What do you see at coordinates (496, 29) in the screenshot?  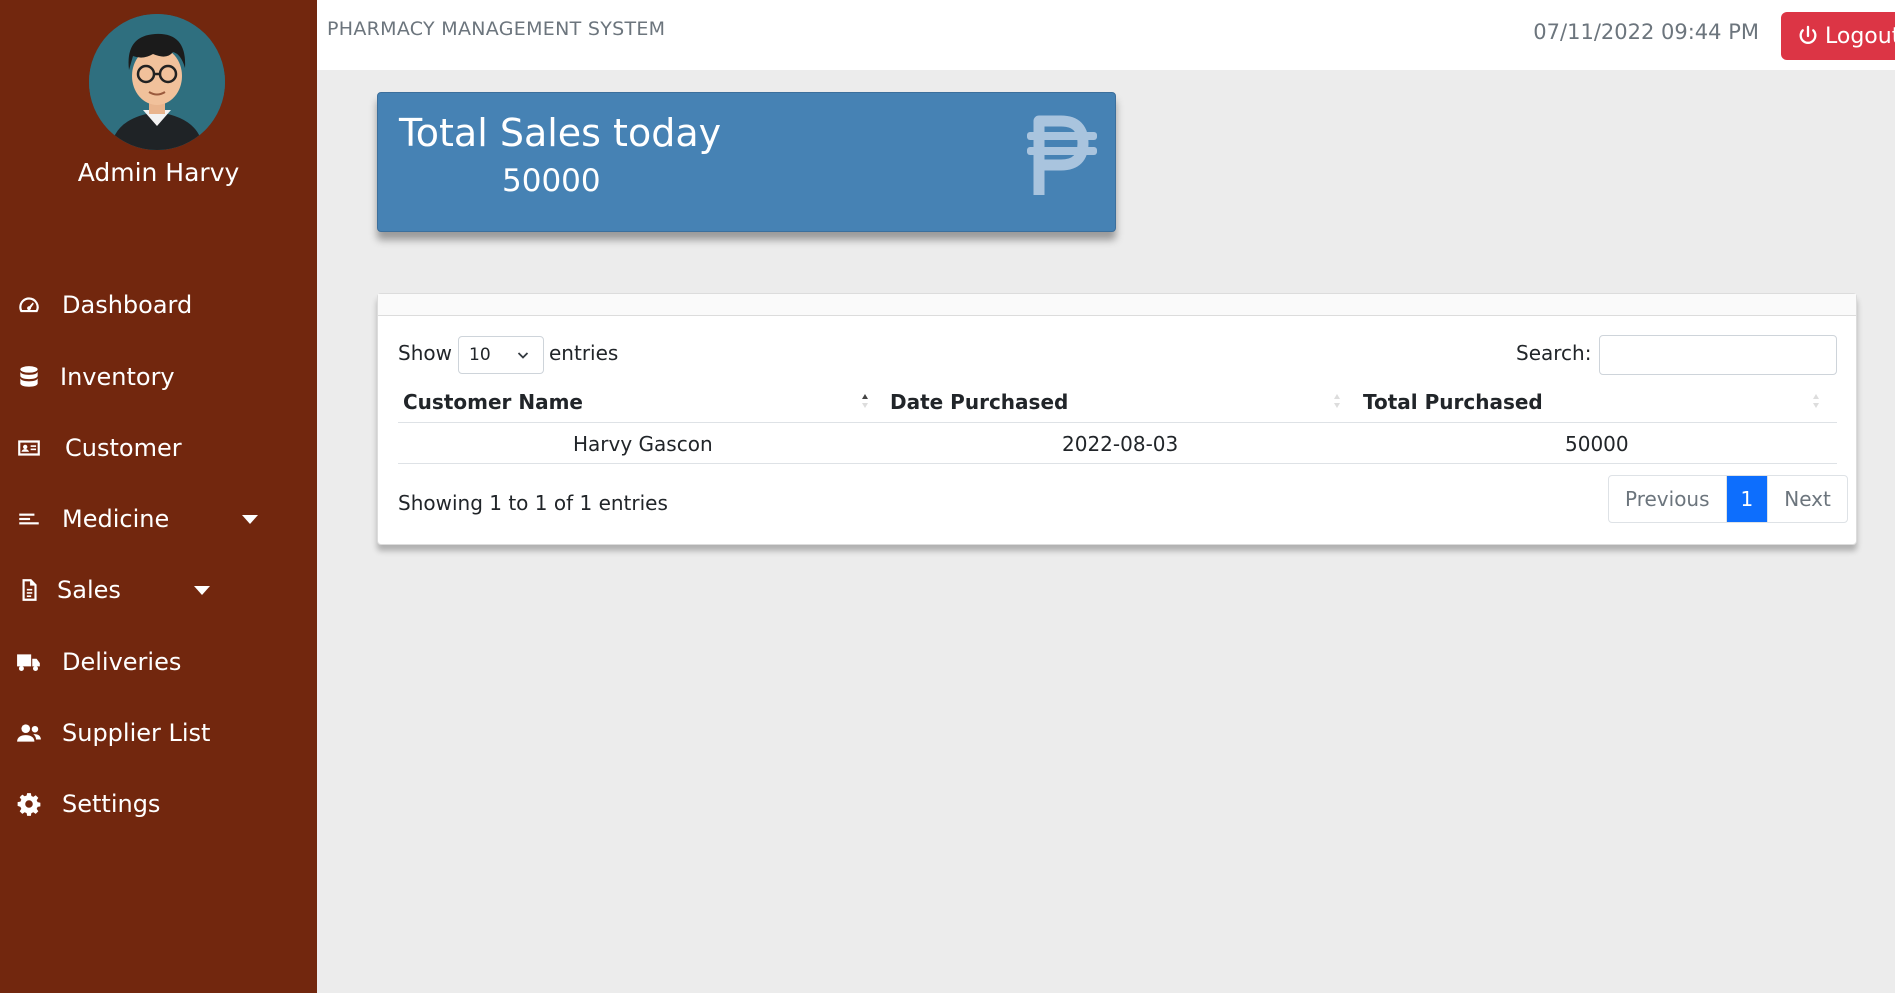 I see `system-title: PHARMACY MANAGEMENT SYSTEM` at bounding box center [496, 29].